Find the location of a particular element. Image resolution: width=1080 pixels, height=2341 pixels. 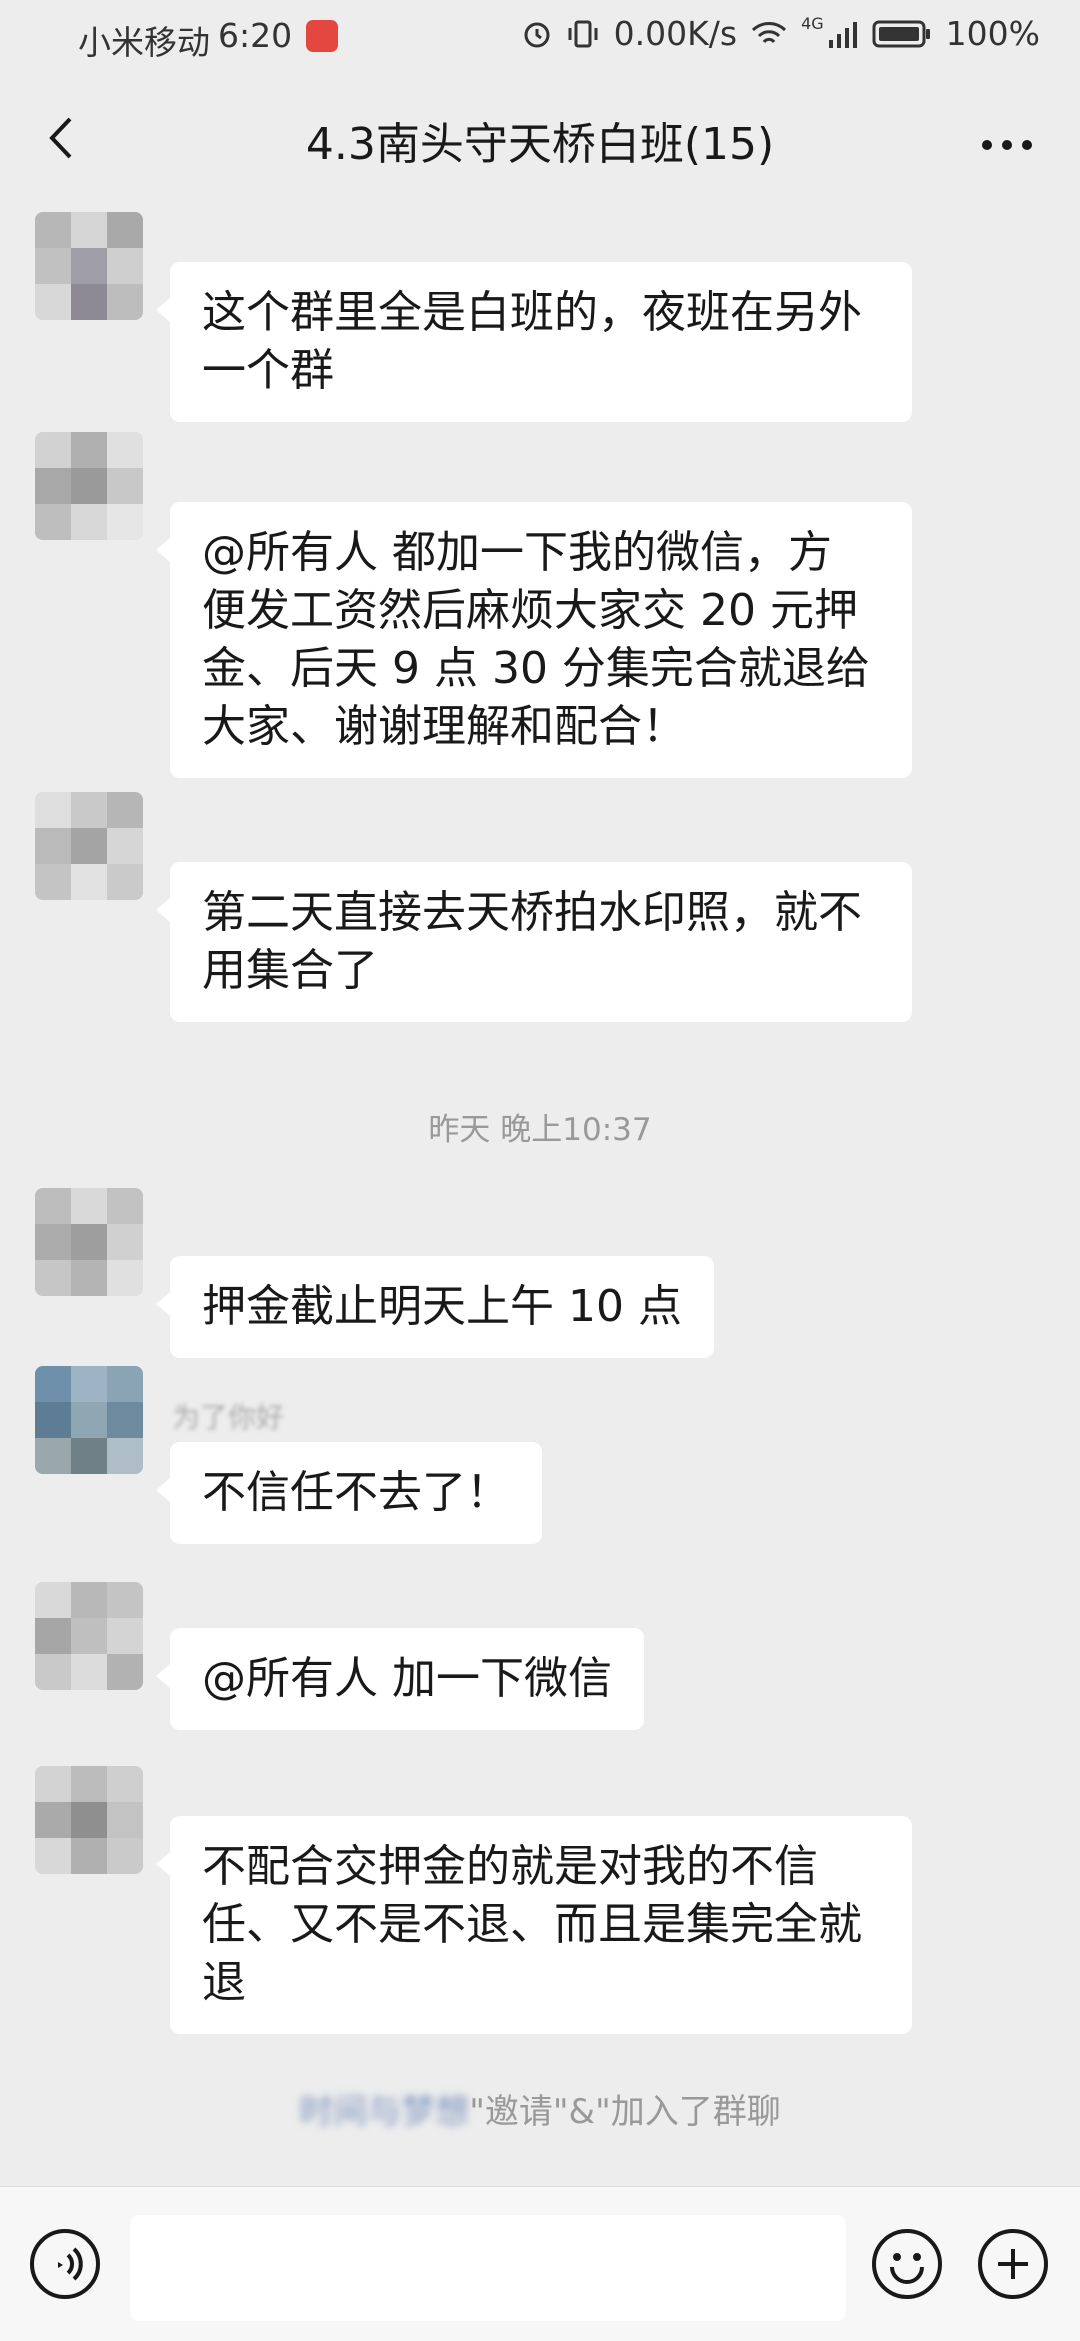

status-bar: 小米移动 6:20 0.00K/s 4G 100% is located at coordinates (540, 37).